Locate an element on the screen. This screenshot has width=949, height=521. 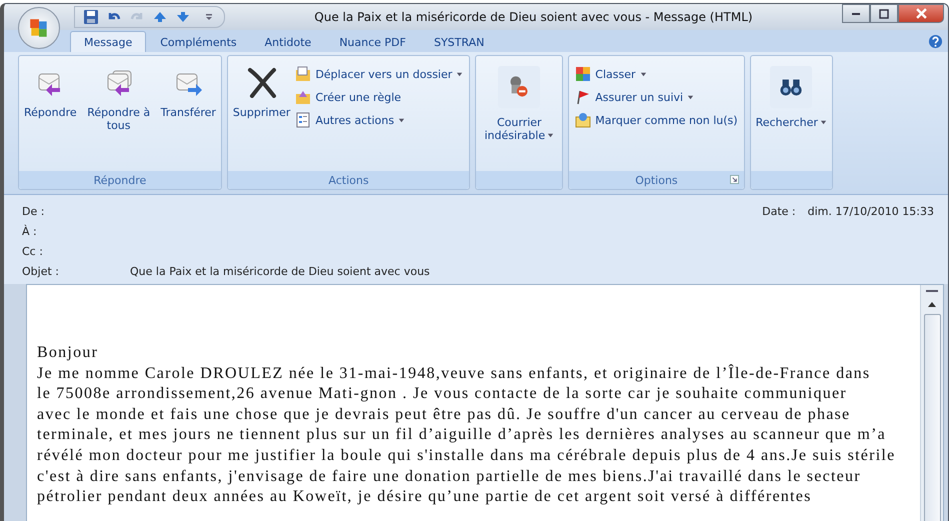
scroll-up-icon is located at coordinates (932, 304).